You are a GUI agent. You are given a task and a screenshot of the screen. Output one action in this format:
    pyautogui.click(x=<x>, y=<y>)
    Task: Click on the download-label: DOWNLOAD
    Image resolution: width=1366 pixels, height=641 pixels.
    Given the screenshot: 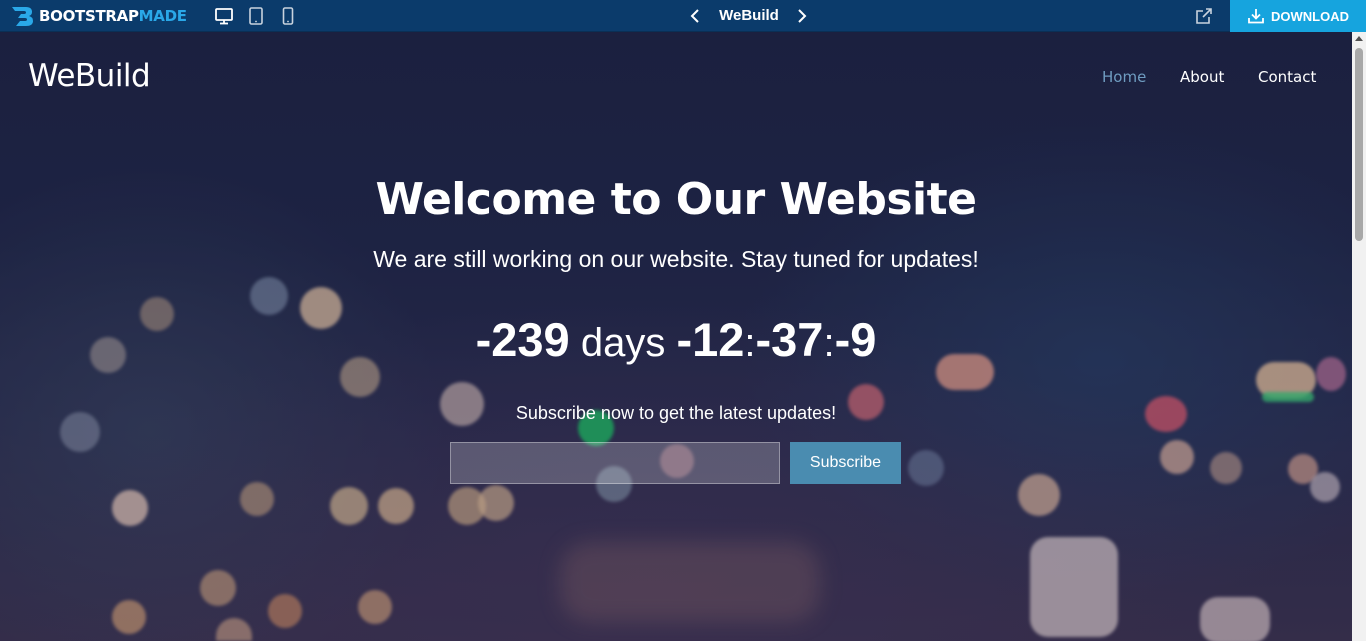 What is the action you would take?
    pyautogui.click(x=1310, y=16)
    